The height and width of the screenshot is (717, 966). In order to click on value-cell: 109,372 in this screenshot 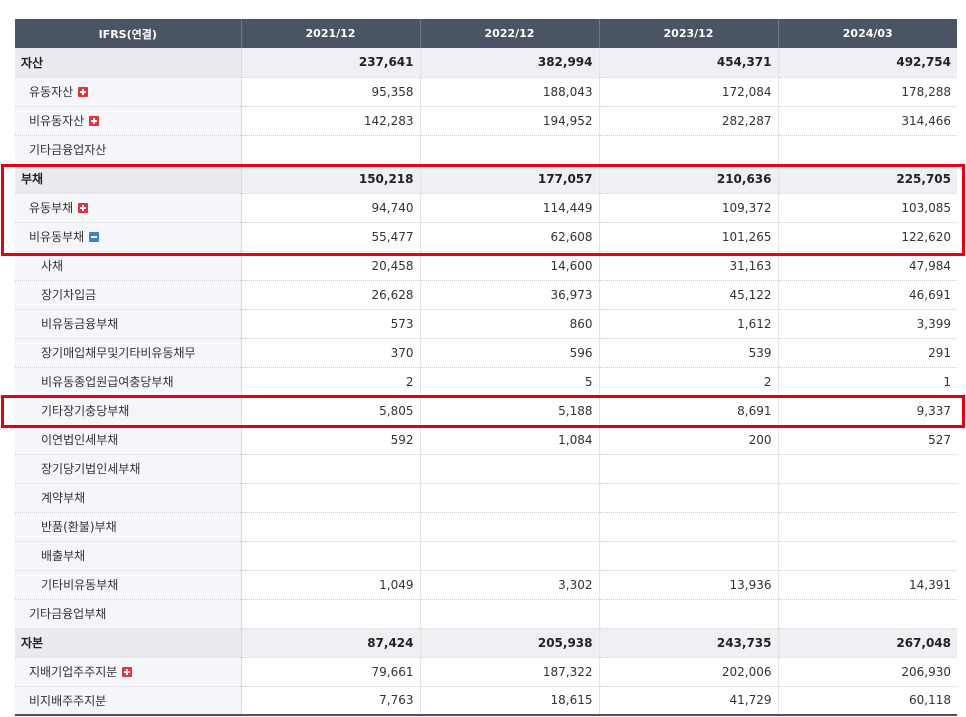, I will do `click(689, 208)`.